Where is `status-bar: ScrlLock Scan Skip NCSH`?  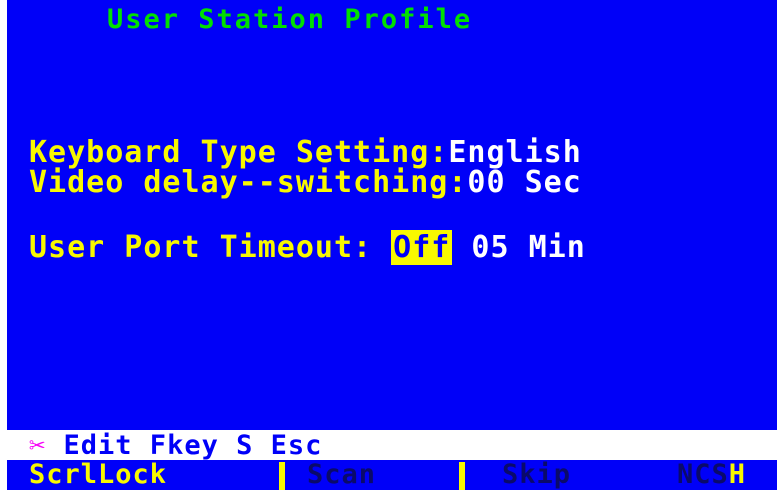 status-bar: ScrlLock Scan Skip NCSH is located at coordinates (392, 475).